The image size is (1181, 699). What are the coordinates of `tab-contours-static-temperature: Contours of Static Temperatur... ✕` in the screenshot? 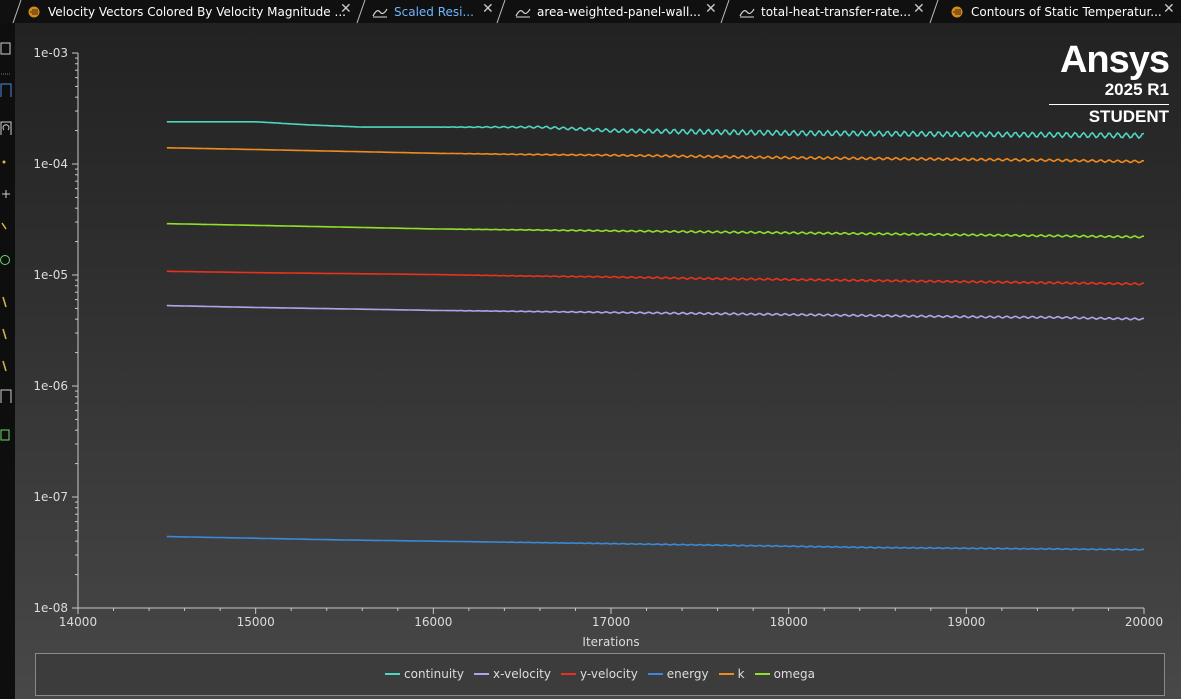 It's located at (1062, 11).